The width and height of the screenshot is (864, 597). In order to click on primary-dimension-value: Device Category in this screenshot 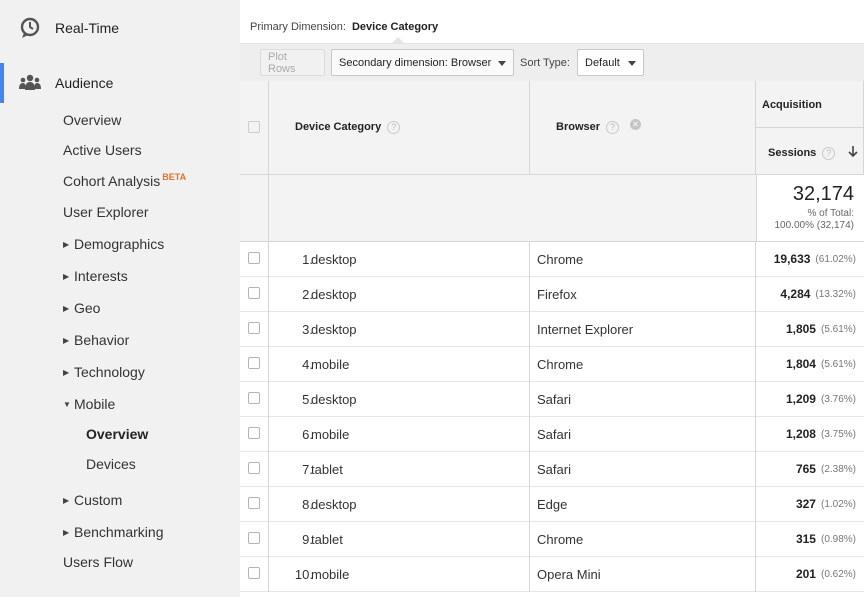, I will do `click(395, 27)`.